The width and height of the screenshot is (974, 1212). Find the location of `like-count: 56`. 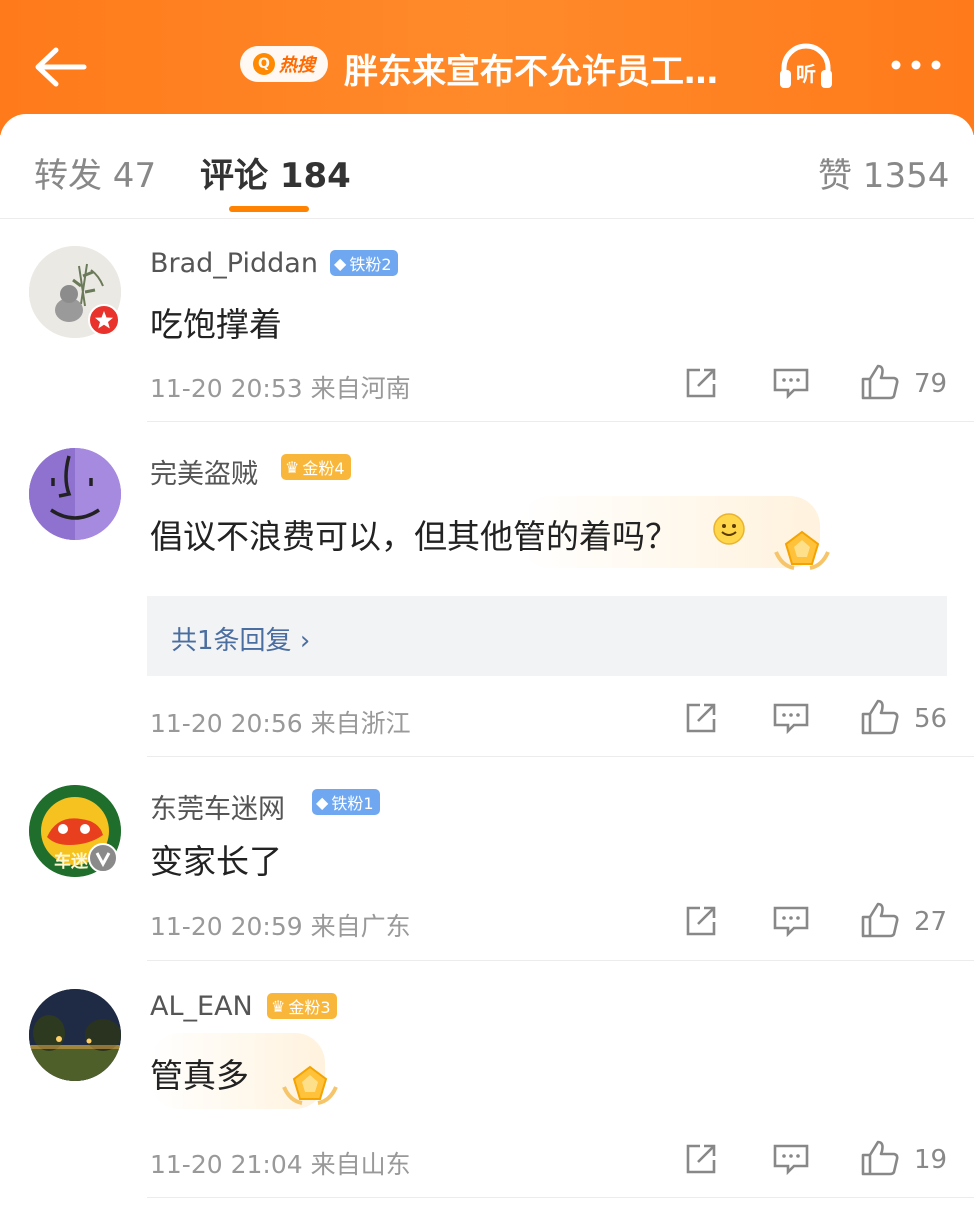

like-count: 56 is located at coordinates (931, 719).